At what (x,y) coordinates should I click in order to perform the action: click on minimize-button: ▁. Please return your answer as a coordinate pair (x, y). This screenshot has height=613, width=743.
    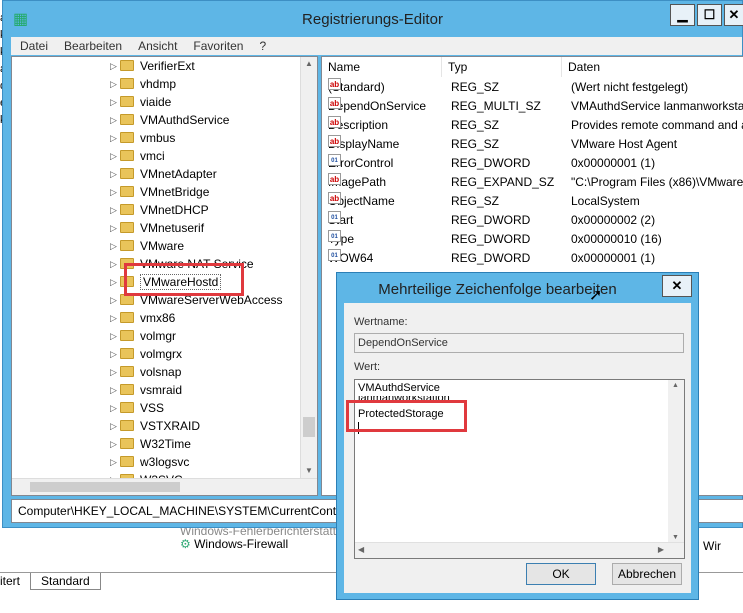
    Looking at the image, I should click on (682, 15).